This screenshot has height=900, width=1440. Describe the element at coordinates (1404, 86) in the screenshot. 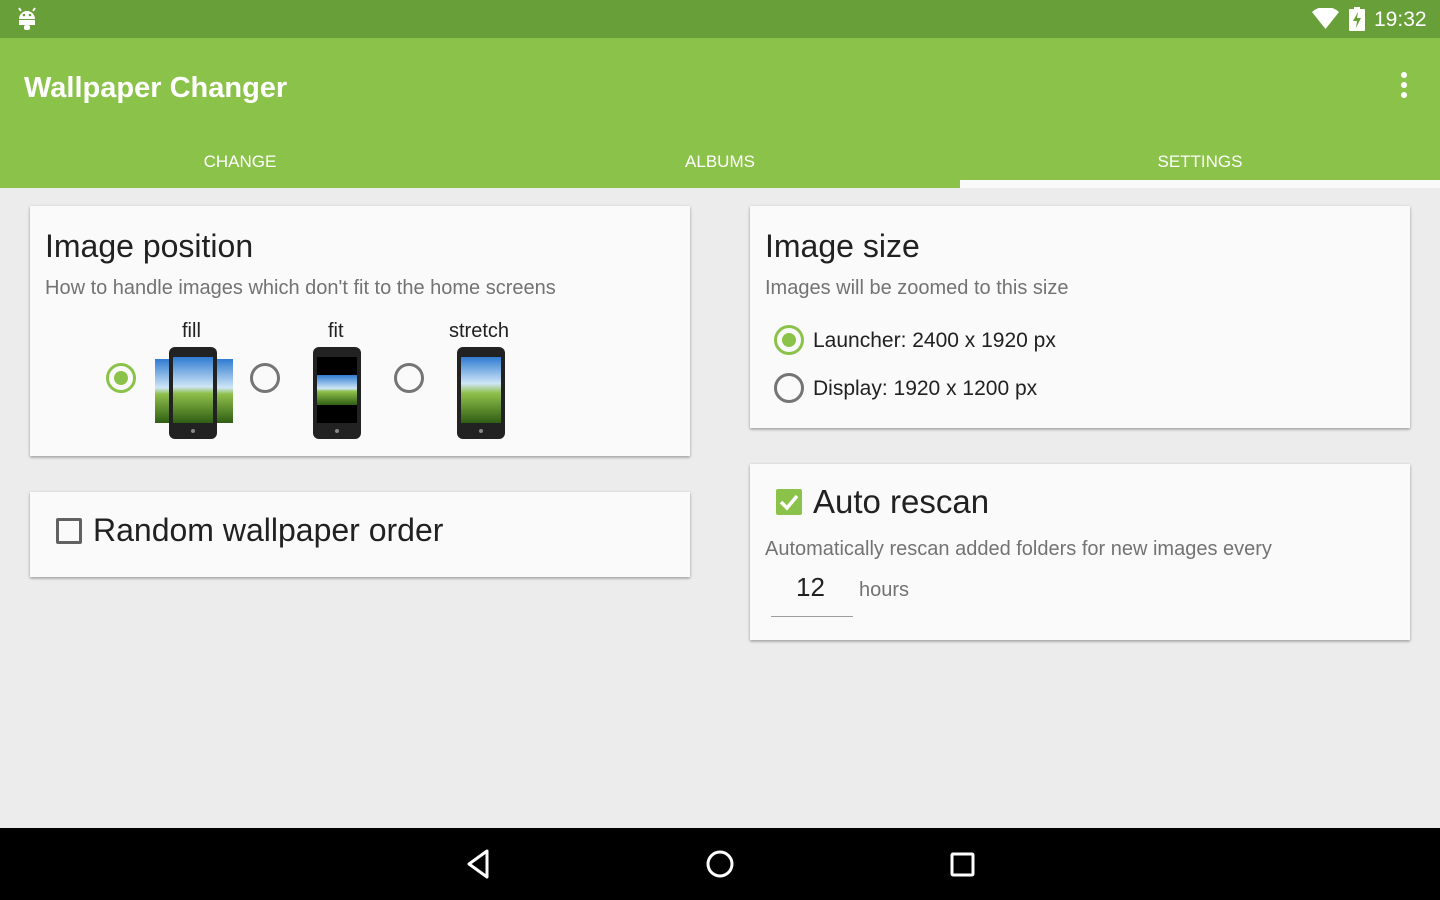

I see `more-vert-icon` at that location.